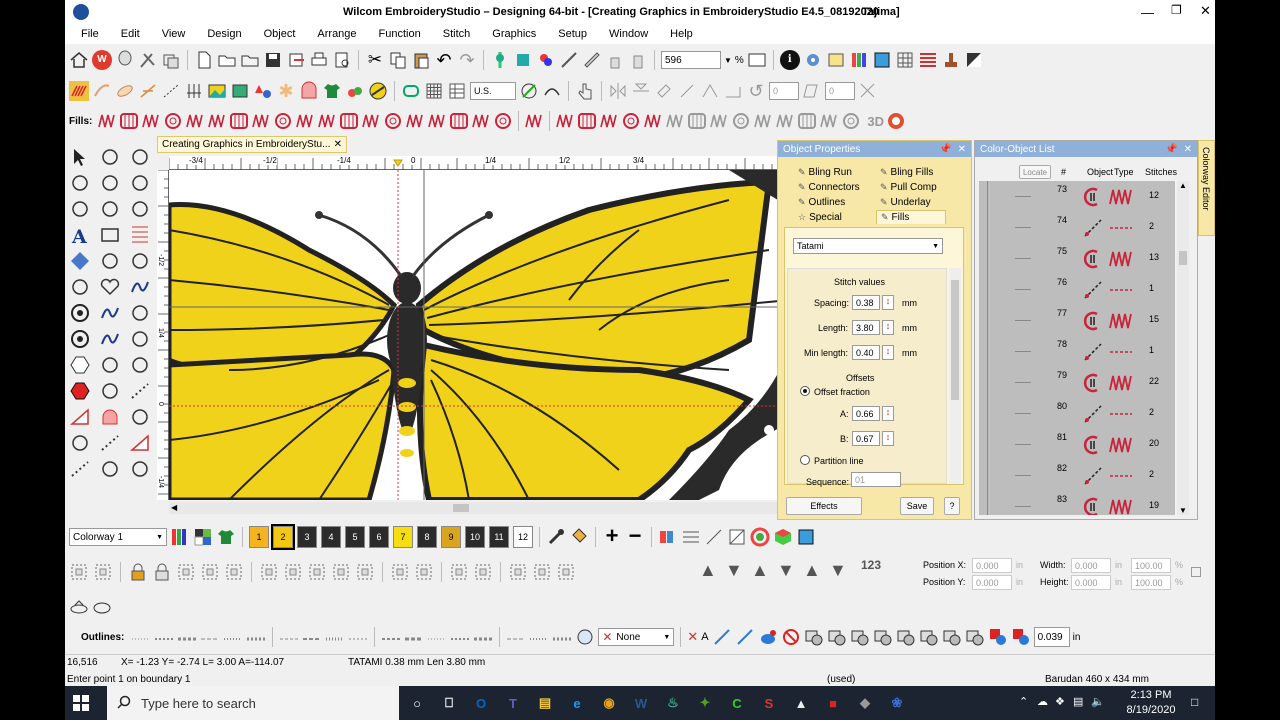 Image resolution: width=1280 pixels, height=720 pixels. What do you see at coordinates (375, 60) in the screenshot?
I see `cut-icon: ✂` at bounding box center [375, 60].